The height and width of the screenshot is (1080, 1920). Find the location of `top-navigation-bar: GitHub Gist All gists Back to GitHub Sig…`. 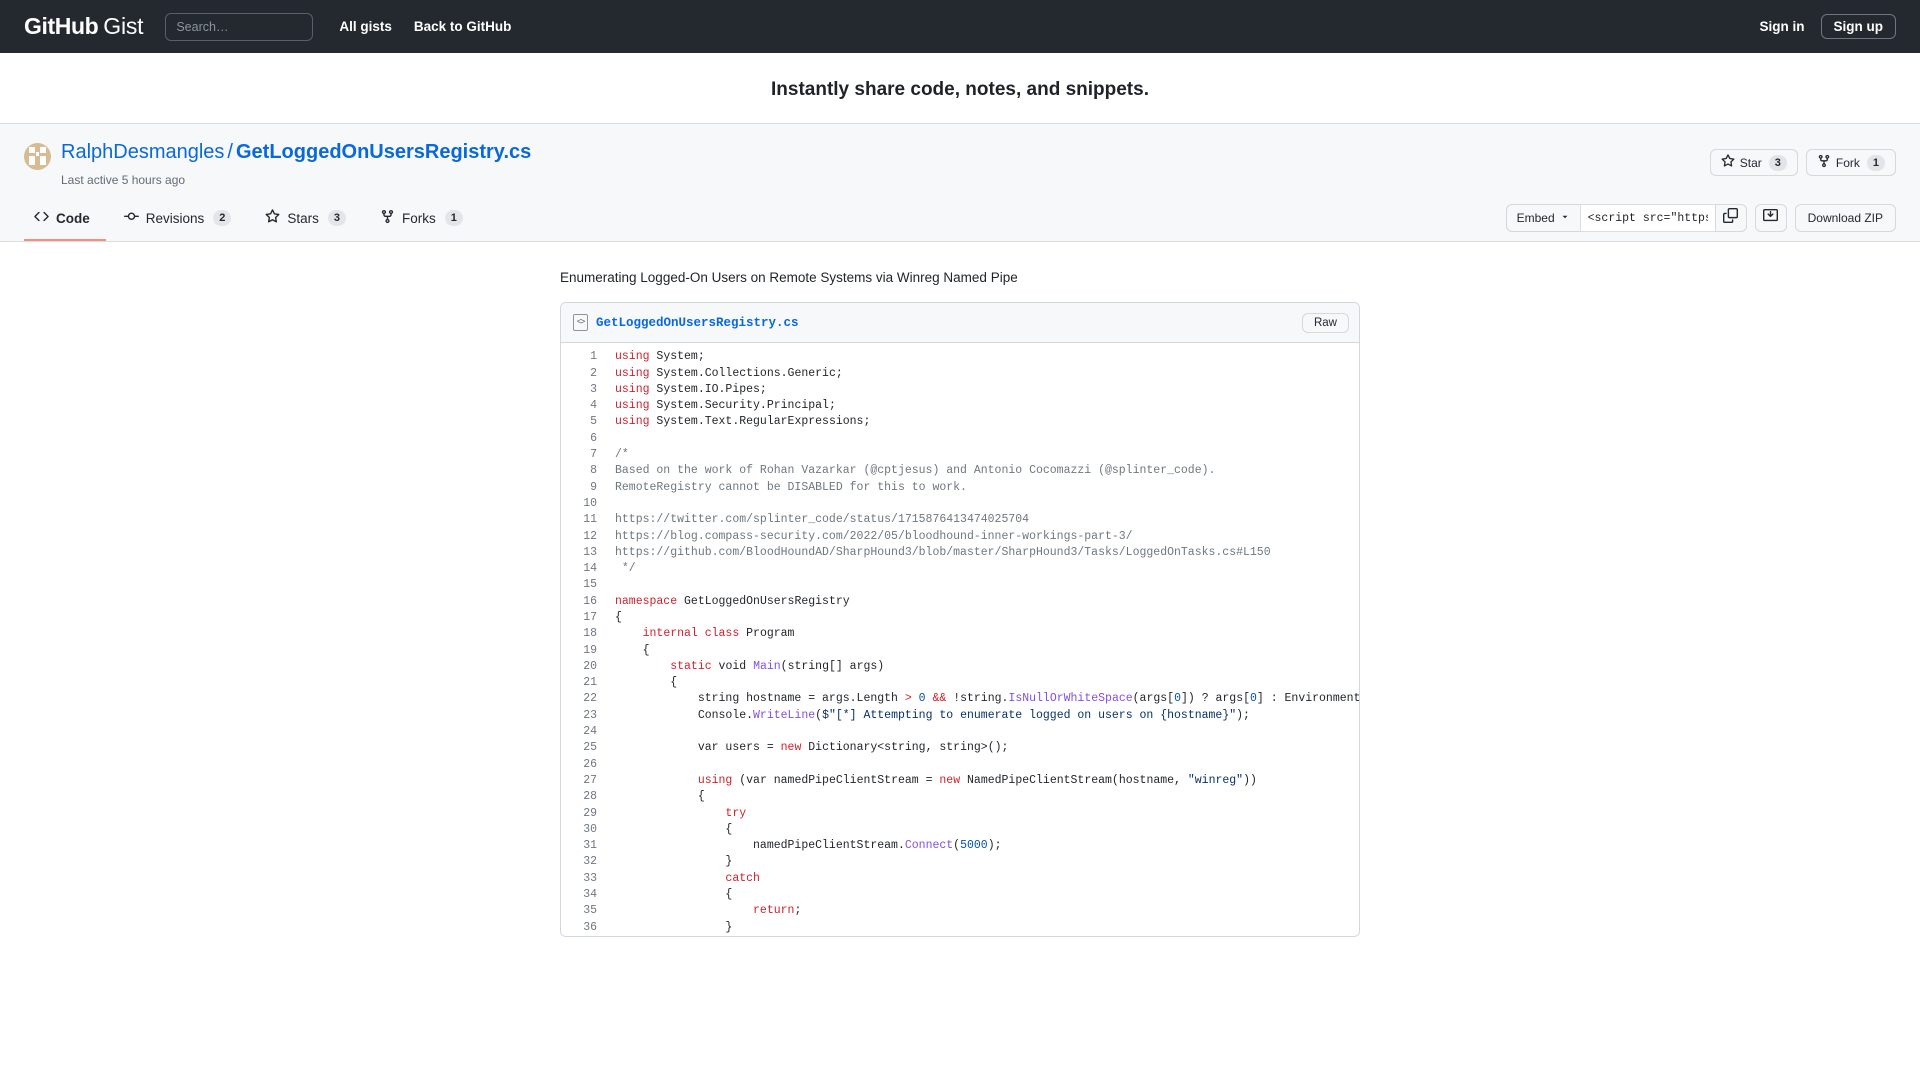

top-navigation-bar: GitHub Gist All gists Back to GitHub Sig… is located at coordinates (960, 26).